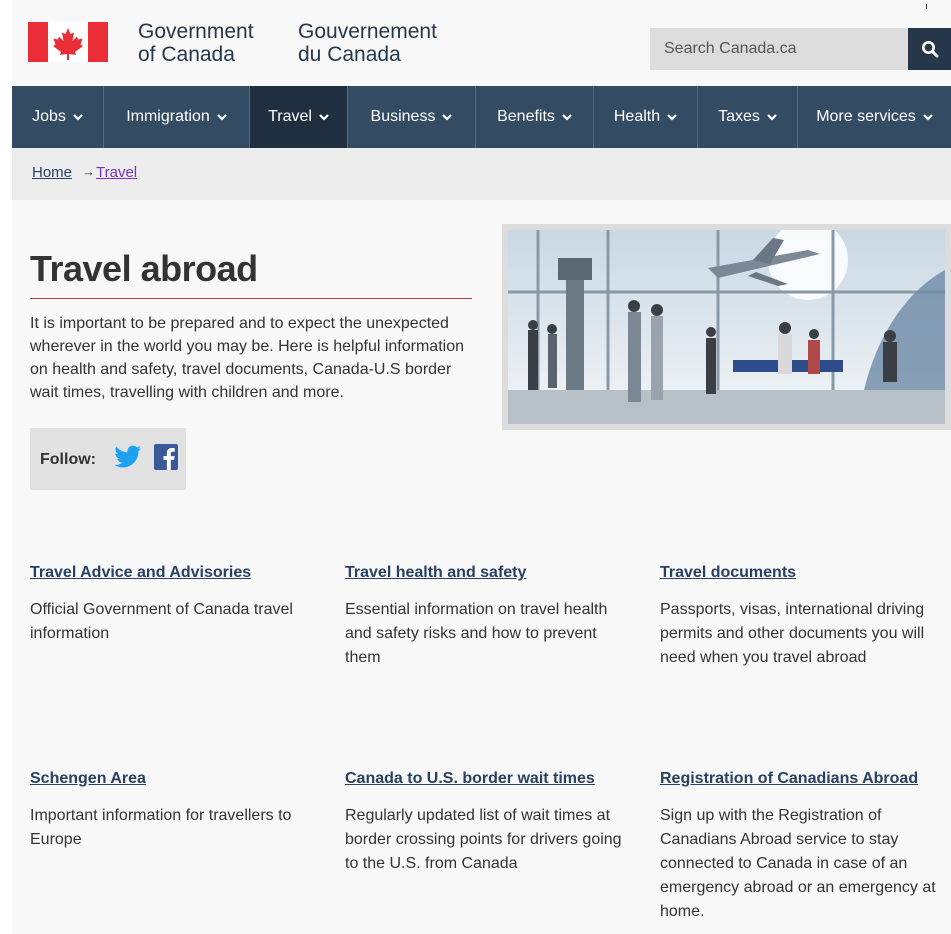 The height and width of the screenshot is (934, 951). I want to click on travel-advice-link: Travel Advice and Advisories, so click(175, 573).